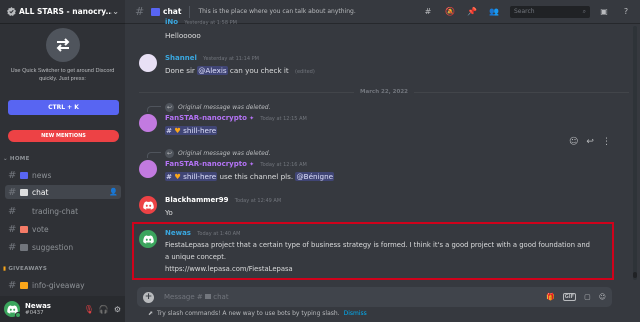 The image size is (640, 322). I want to click on gift-icon: ▮, so click(5, 269).